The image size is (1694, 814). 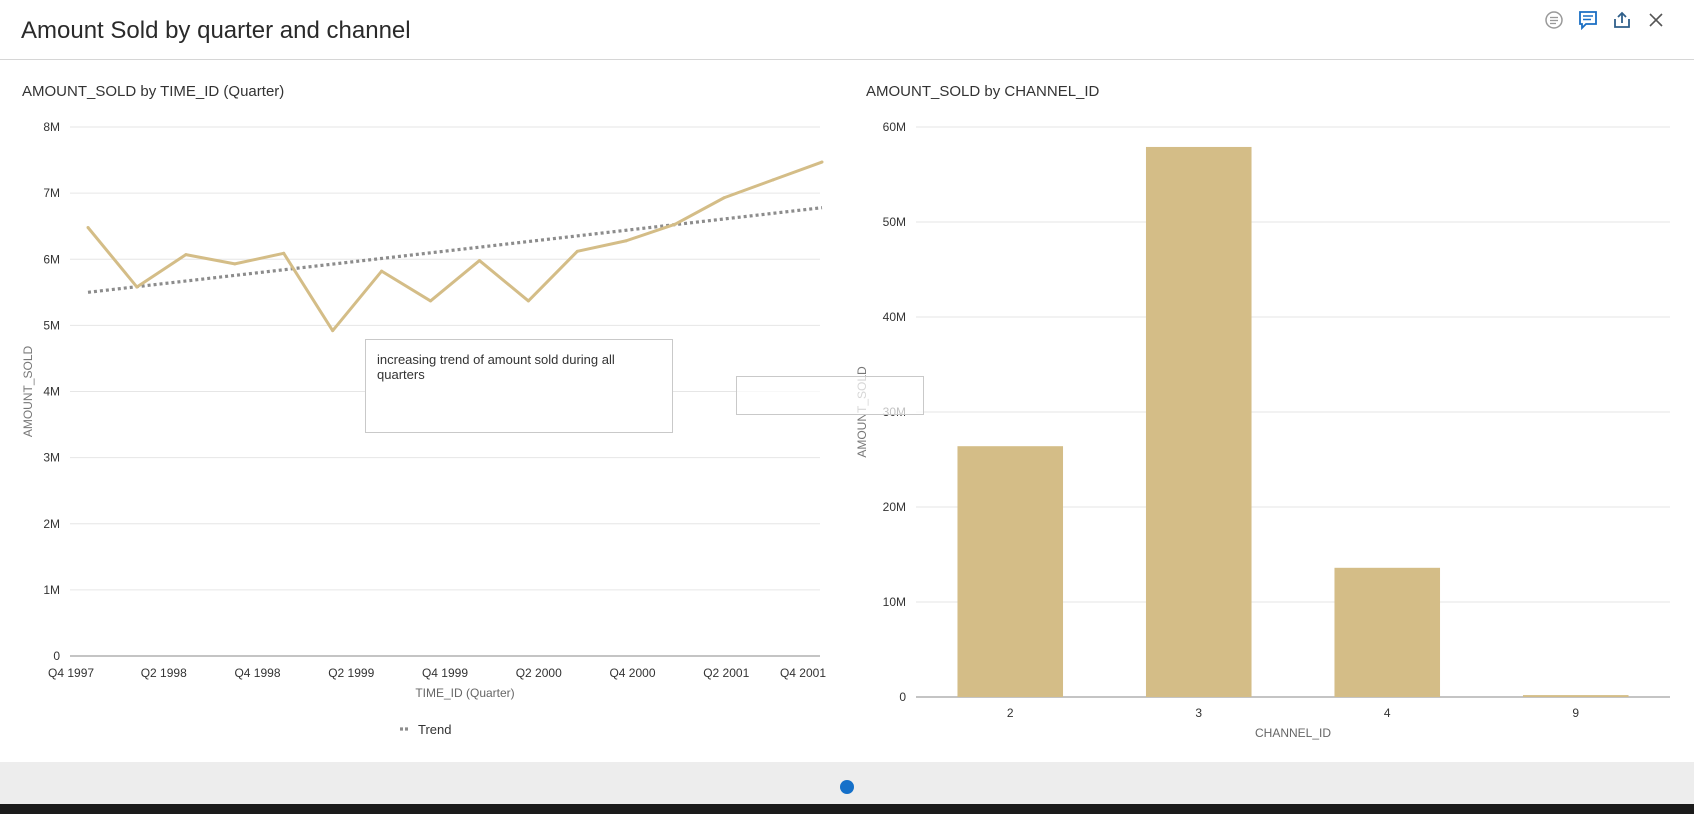 What do you see at coordinates (1605, 20) in the screenshot?
I see `toolbar` at bounding box center [1605, 20].